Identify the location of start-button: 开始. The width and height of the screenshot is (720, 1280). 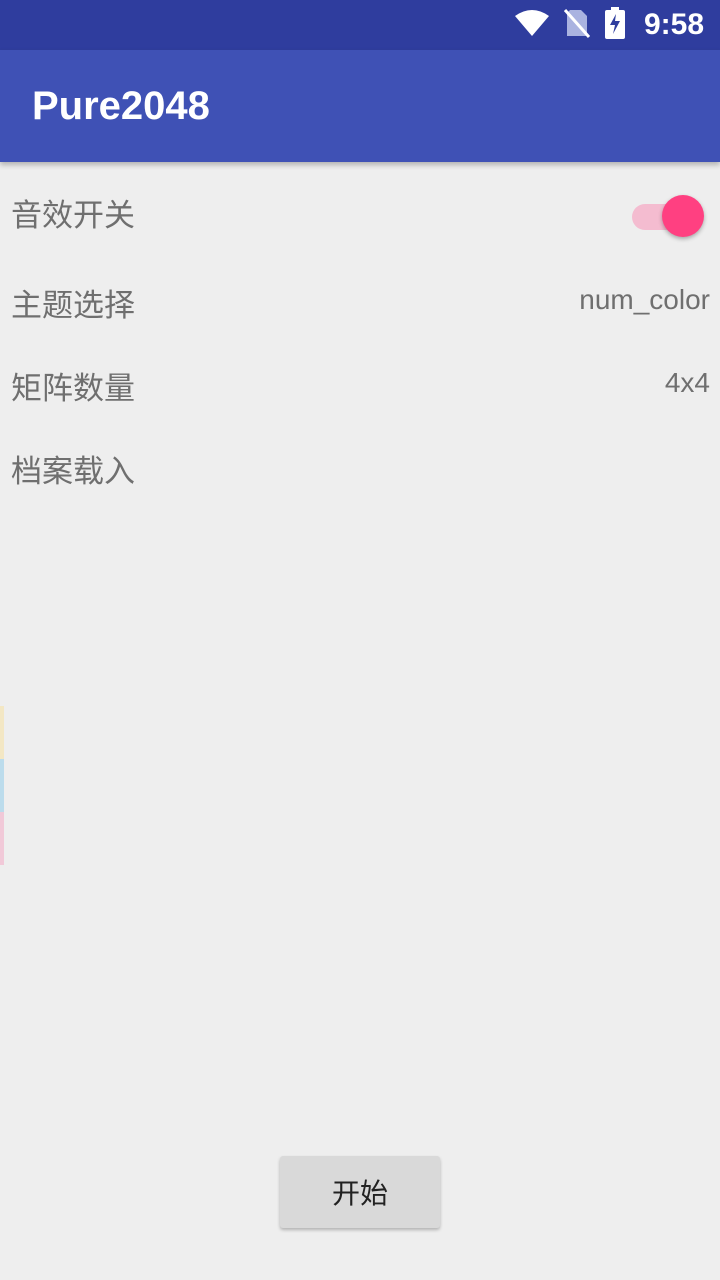
(360, 1192).